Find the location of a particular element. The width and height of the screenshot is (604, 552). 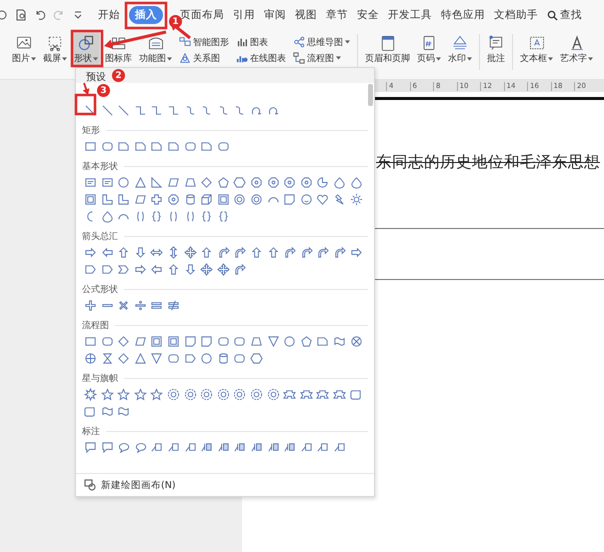

arrow-left-icon is located at coordinates (107, 252).